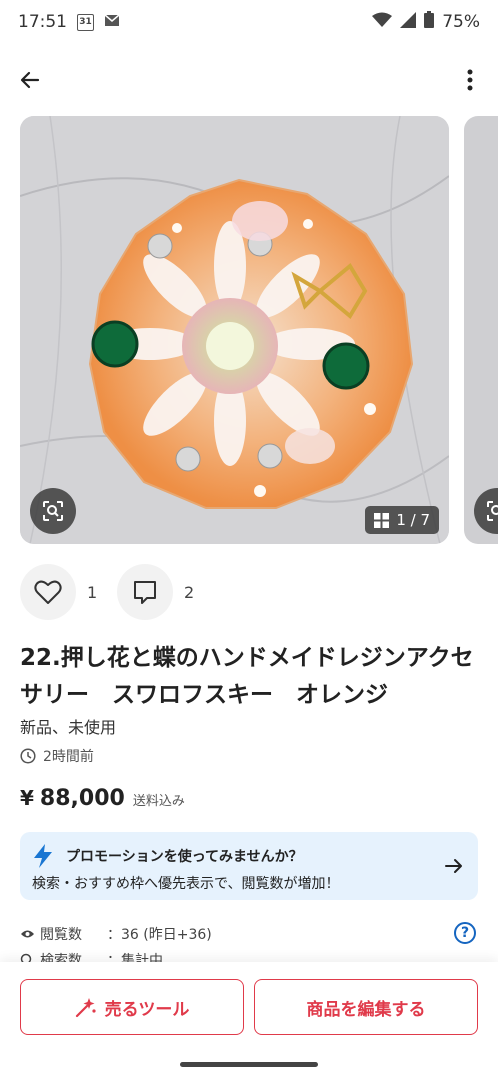 The width and height of the screenshot is (498, 1080). I want to click on promotion-arrow-icon, so click(454, 866).